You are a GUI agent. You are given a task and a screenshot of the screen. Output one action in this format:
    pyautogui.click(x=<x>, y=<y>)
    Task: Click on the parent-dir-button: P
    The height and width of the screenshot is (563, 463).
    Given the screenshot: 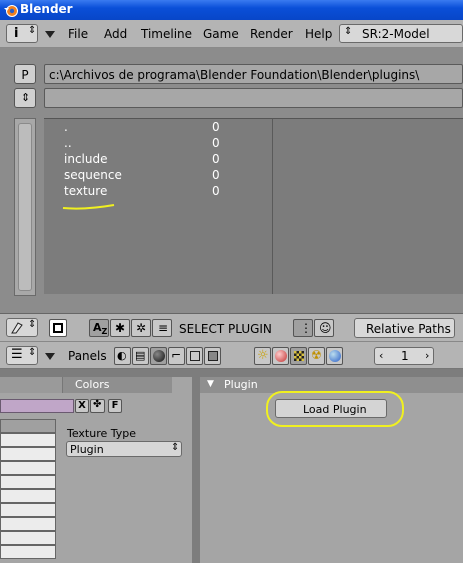 What is the action you would take?
    pyautogui.click(x=25, y=74)
    